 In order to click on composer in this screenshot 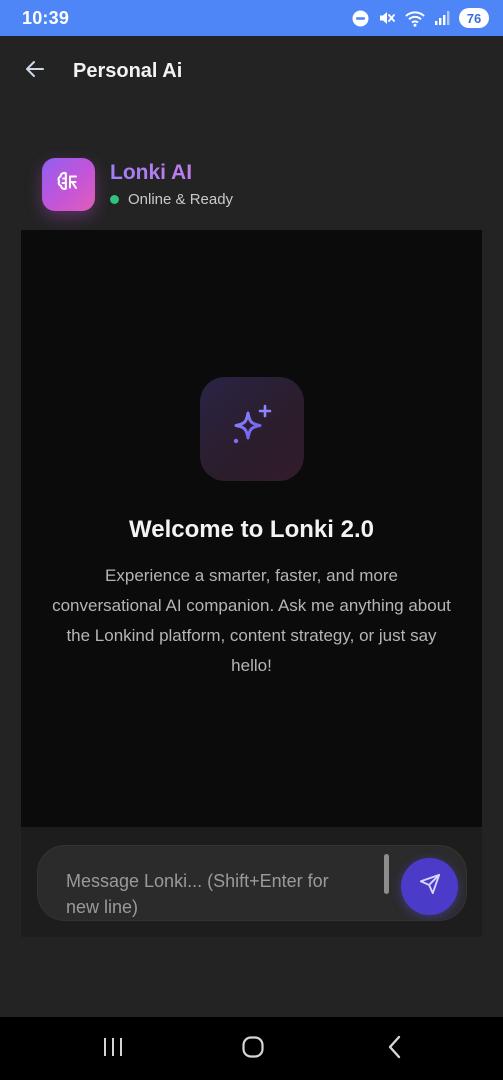, I will do `click(252, 883)`.